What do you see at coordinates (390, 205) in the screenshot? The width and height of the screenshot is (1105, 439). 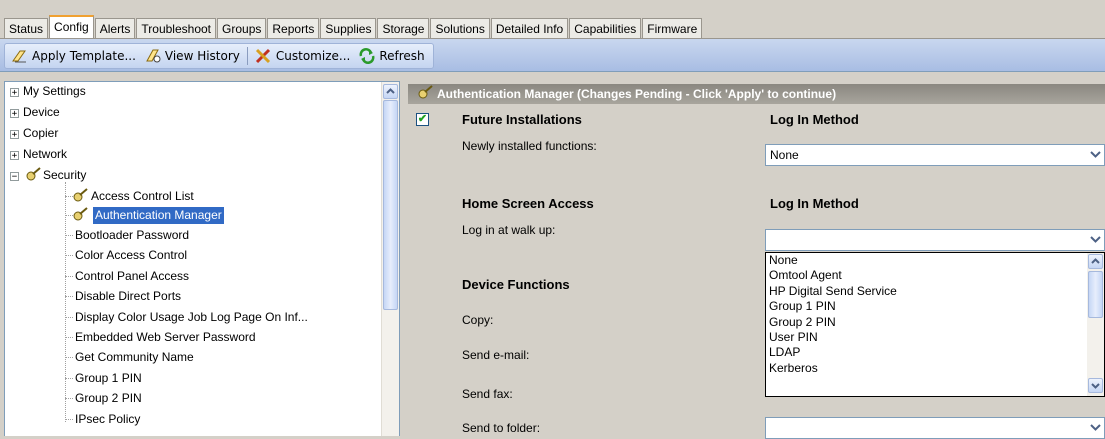 I see `scroll-thumb` at bounding box center [390, 205].